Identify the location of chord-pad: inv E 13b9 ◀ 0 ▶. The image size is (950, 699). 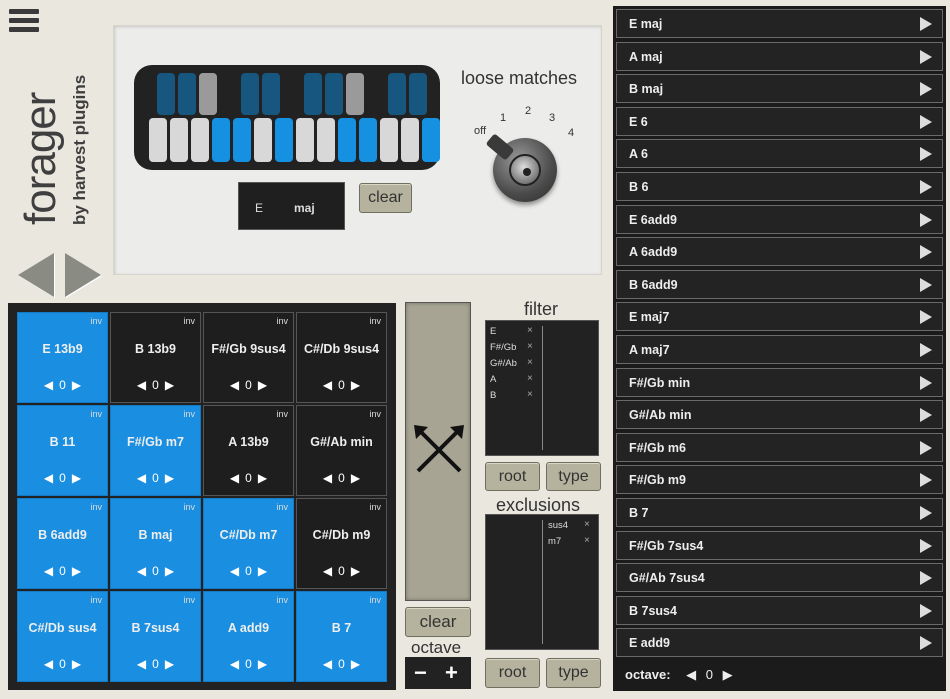
(62, 357).